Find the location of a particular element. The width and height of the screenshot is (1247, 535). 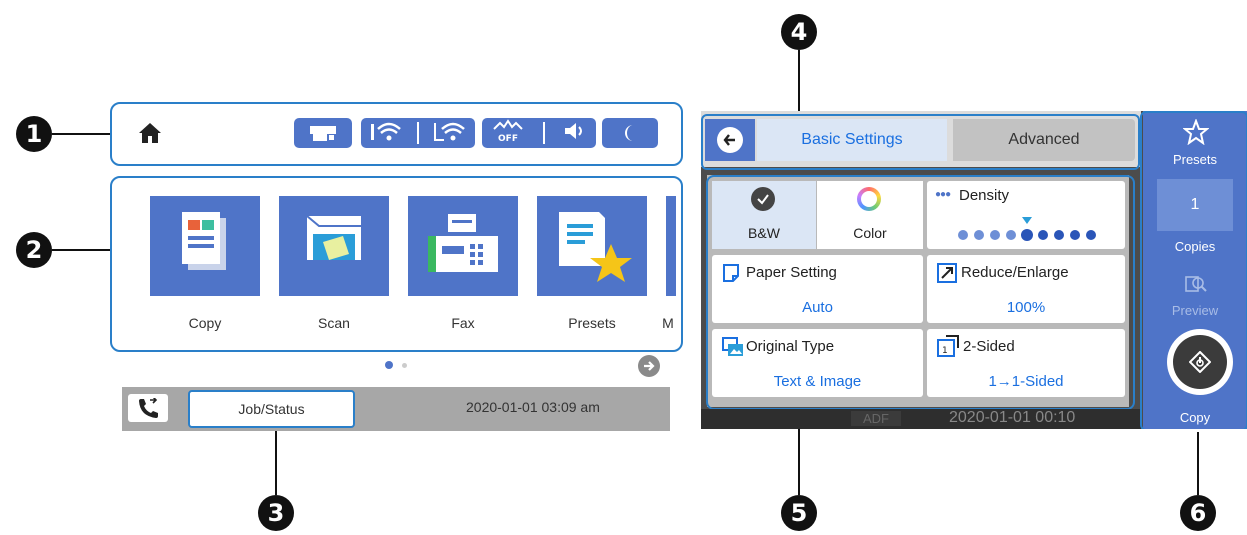

side-panel-highlight is located at coordinates (1193, 270).